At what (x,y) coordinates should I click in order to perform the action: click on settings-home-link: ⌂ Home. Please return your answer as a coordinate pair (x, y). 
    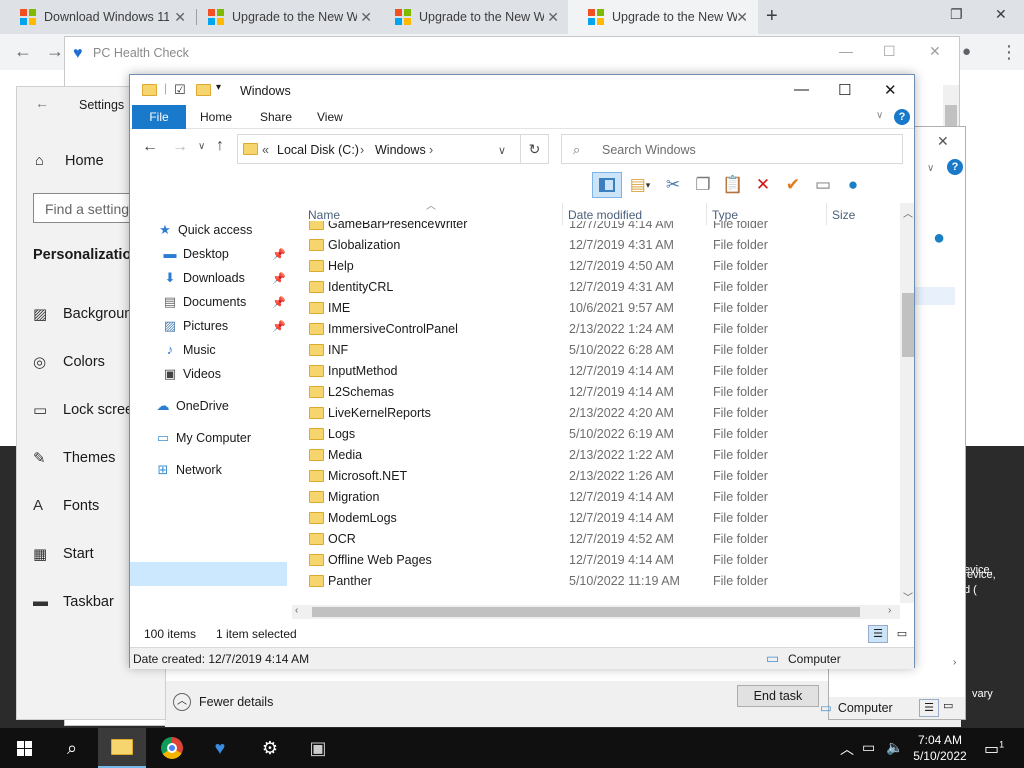
    Looking at the image, I should click on (69, 161).